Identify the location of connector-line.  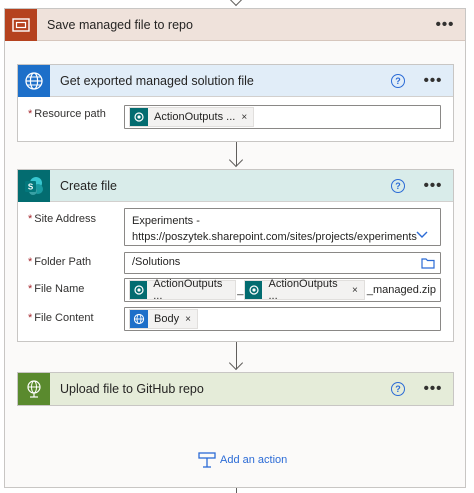
(236, 490).